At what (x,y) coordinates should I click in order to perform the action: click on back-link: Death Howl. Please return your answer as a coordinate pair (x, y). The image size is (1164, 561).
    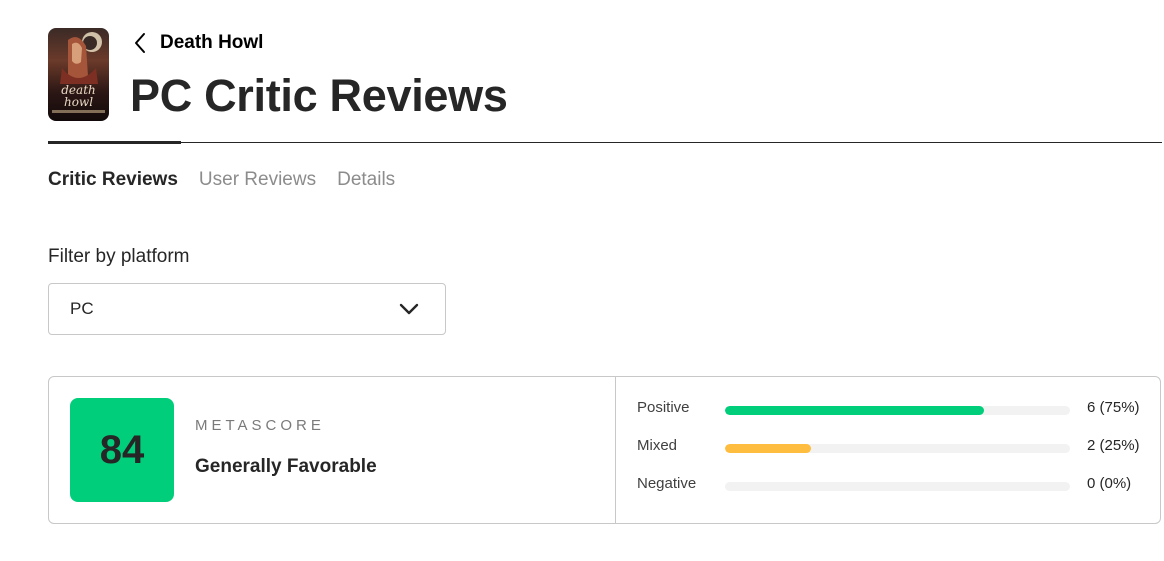
    Looking at the image, I should click on (198, 43).